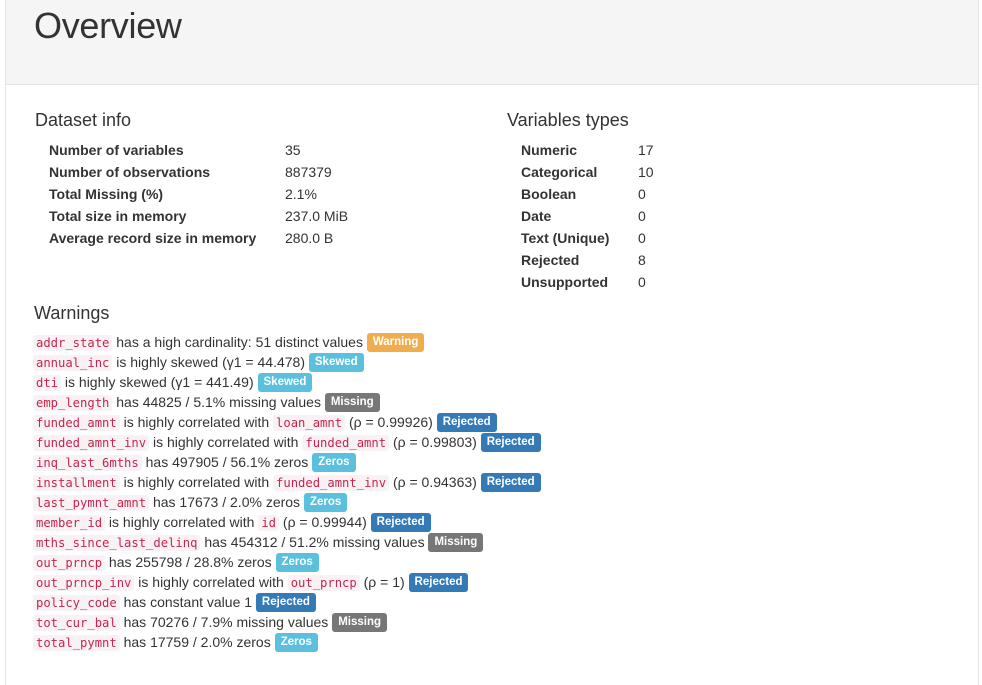 The width and height of the screenshot is (982, 685). I want to click on warning-text: has 497905 / 56.1% zeros, so click(227, 462).